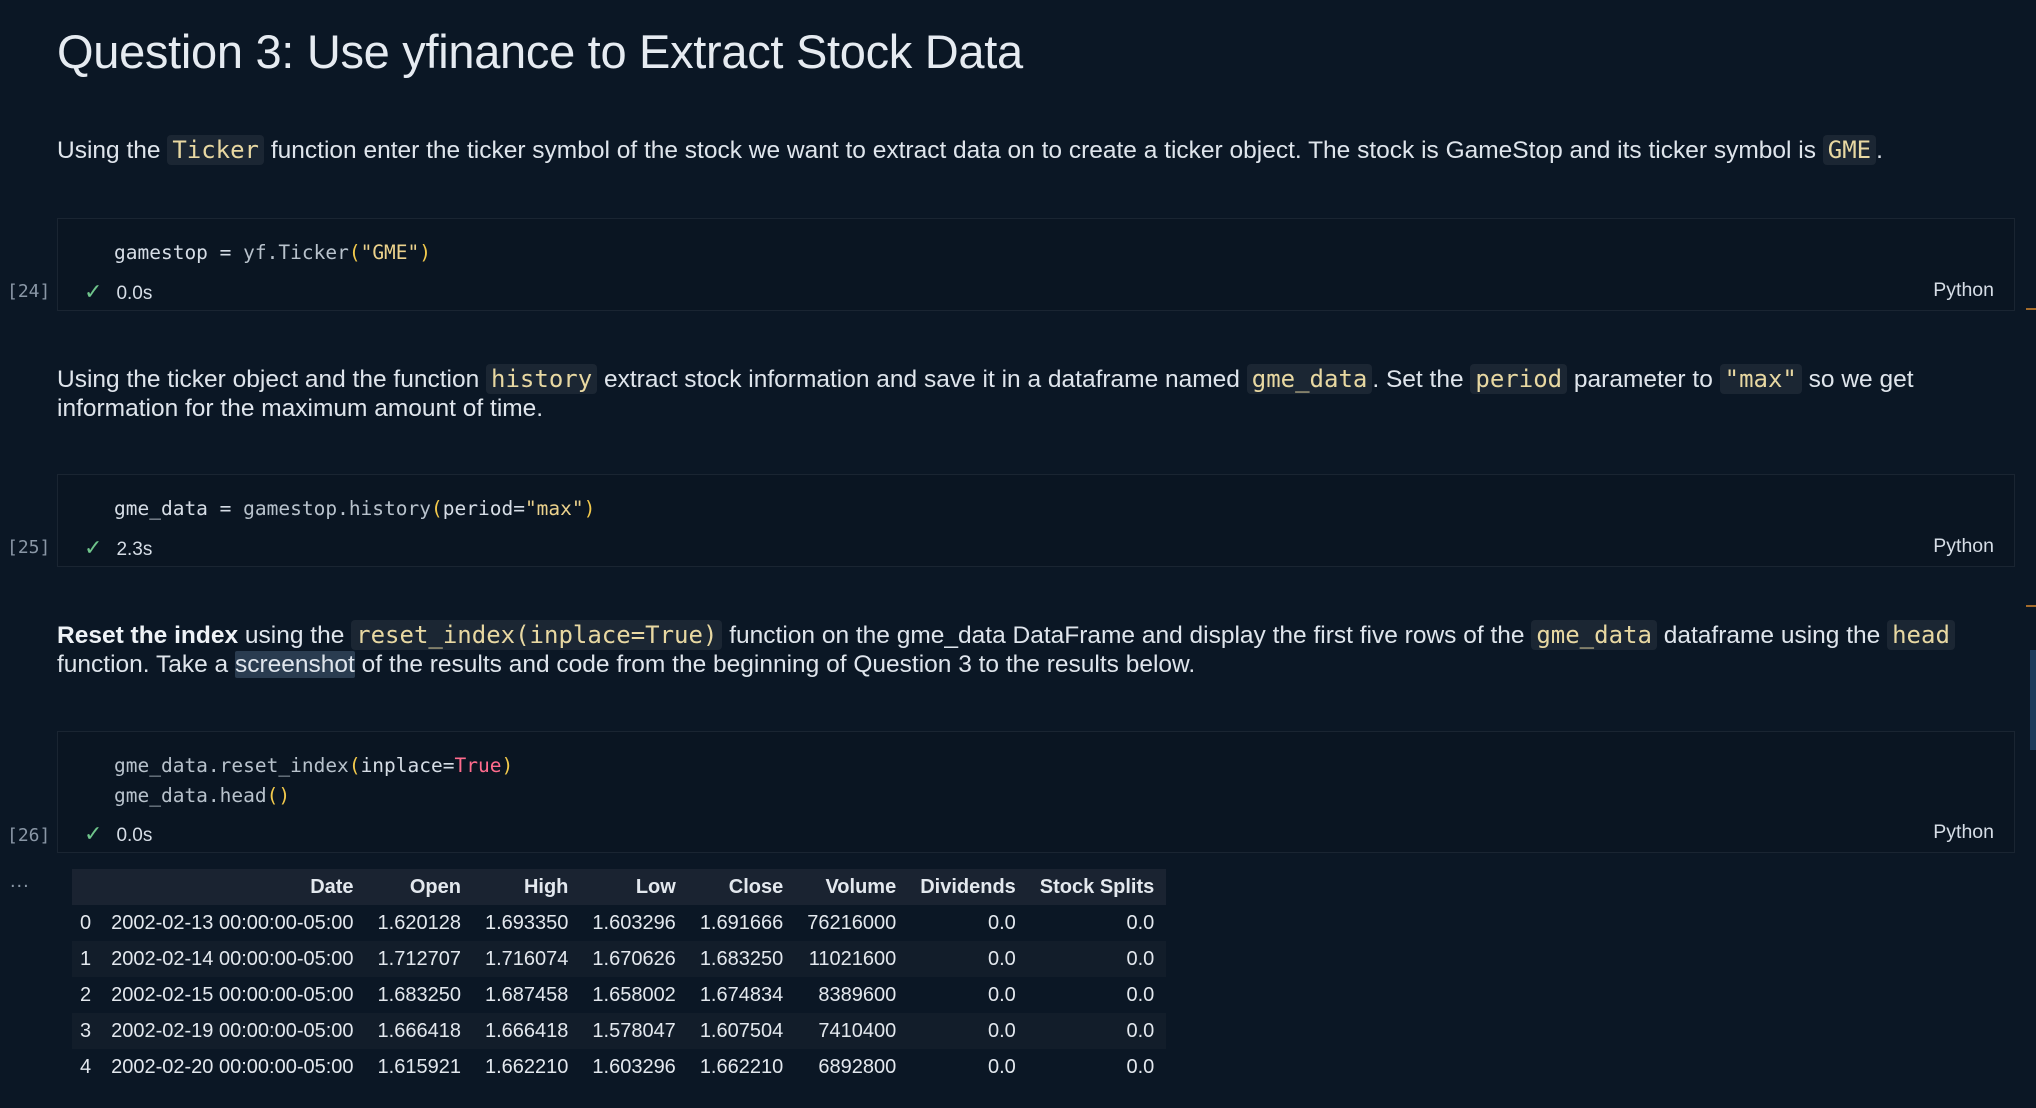 The width and height of the screenshot is (2036, 1108). What do you see at coordinates (741, 887) in the screenshot?
I see `column-header: Close` at bounding box center [741, 887].